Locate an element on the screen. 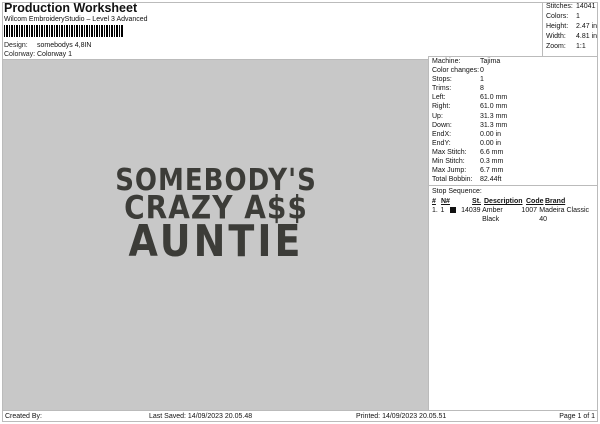 This screenshot has width=600, height=424. info-value: 8 is located at coordinates (482, 89).